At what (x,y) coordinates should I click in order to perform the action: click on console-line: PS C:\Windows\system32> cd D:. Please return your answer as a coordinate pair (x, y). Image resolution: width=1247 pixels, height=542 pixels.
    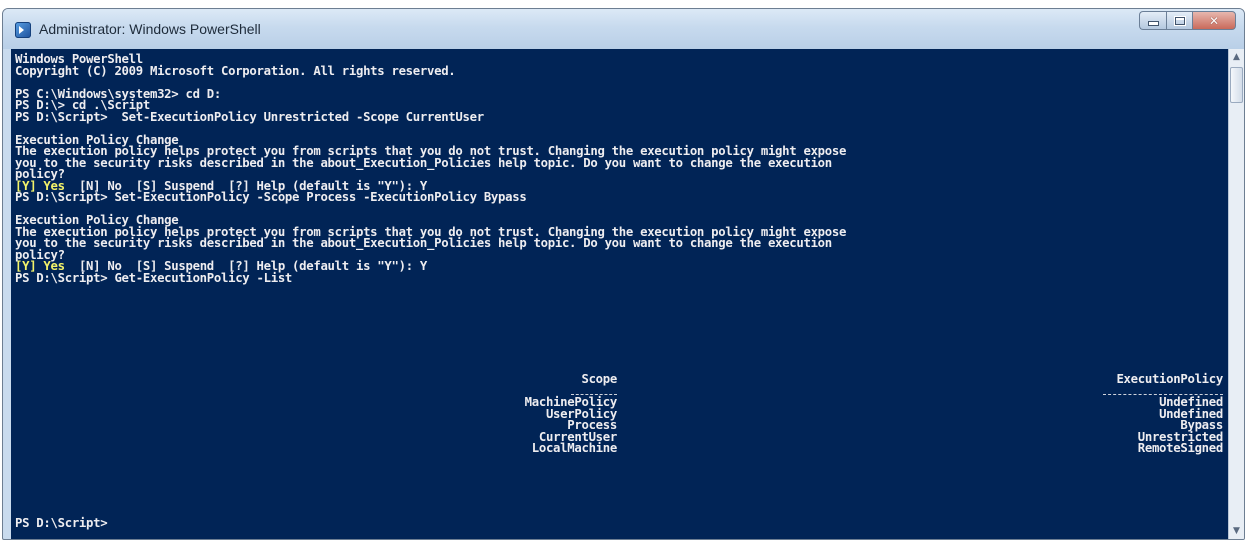
    Looking at the image, I should click on (118, 93).